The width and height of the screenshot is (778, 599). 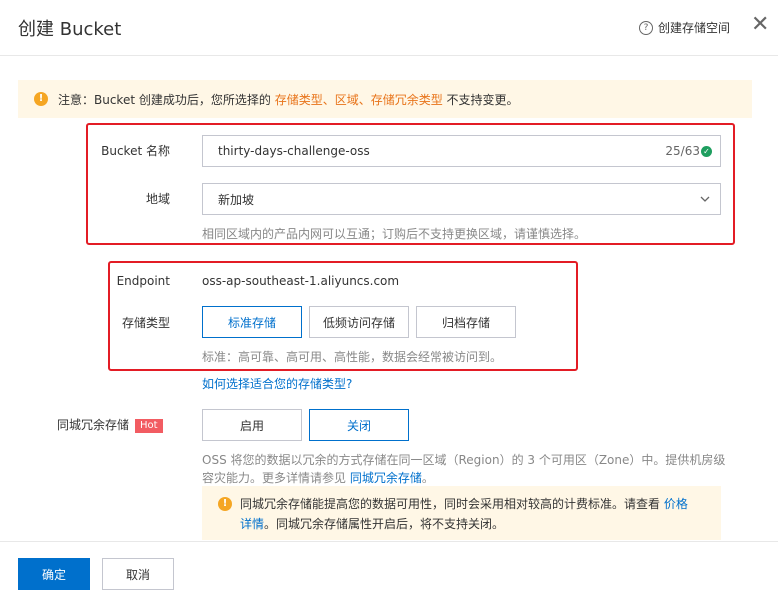 I want to click on redundancy-desc-suffix: 。, so click(x=427, y=478).